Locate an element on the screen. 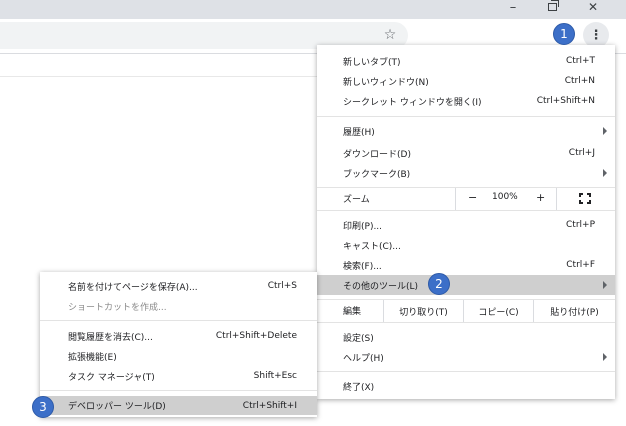 This screenshot has width=626, height=426. submenu-item-developer-tools: デベロッパー ツール(D) Ctrl+Shift+I is located at coordinates (178, 405).